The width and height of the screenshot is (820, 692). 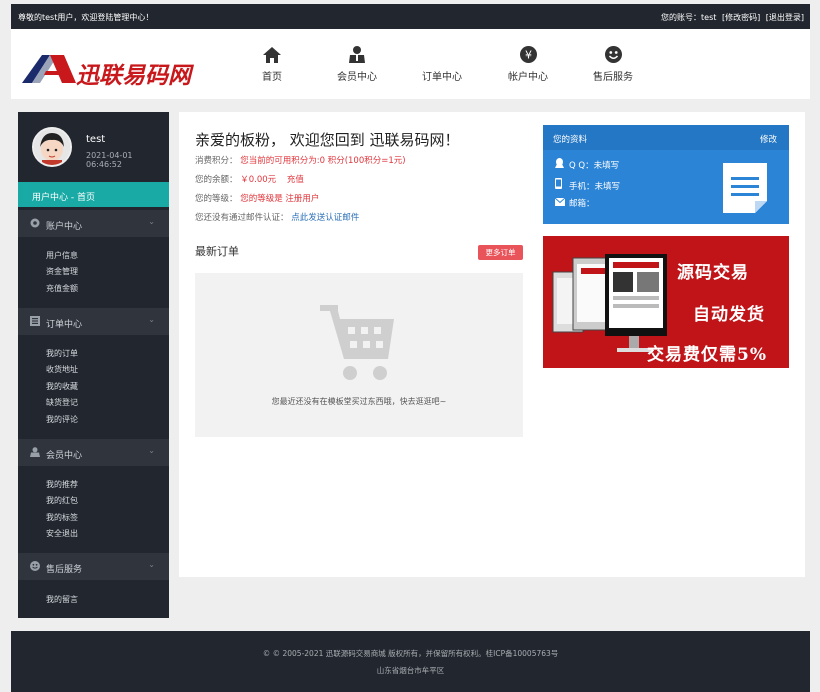 I want to click on sidebar-item-favorites: 我的收藏, so click(x=62, y=387).